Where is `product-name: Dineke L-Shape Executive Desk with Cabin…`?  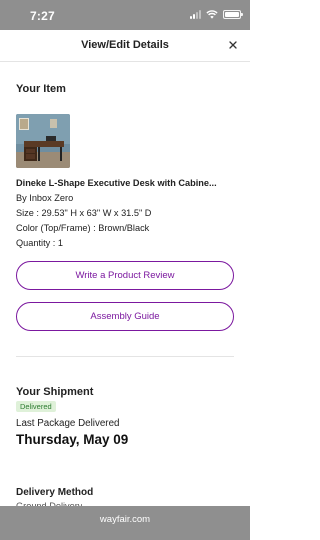
product-name: Dineke L-Shape Executive Desk with Cabin… is located at coordinates (127, 183).